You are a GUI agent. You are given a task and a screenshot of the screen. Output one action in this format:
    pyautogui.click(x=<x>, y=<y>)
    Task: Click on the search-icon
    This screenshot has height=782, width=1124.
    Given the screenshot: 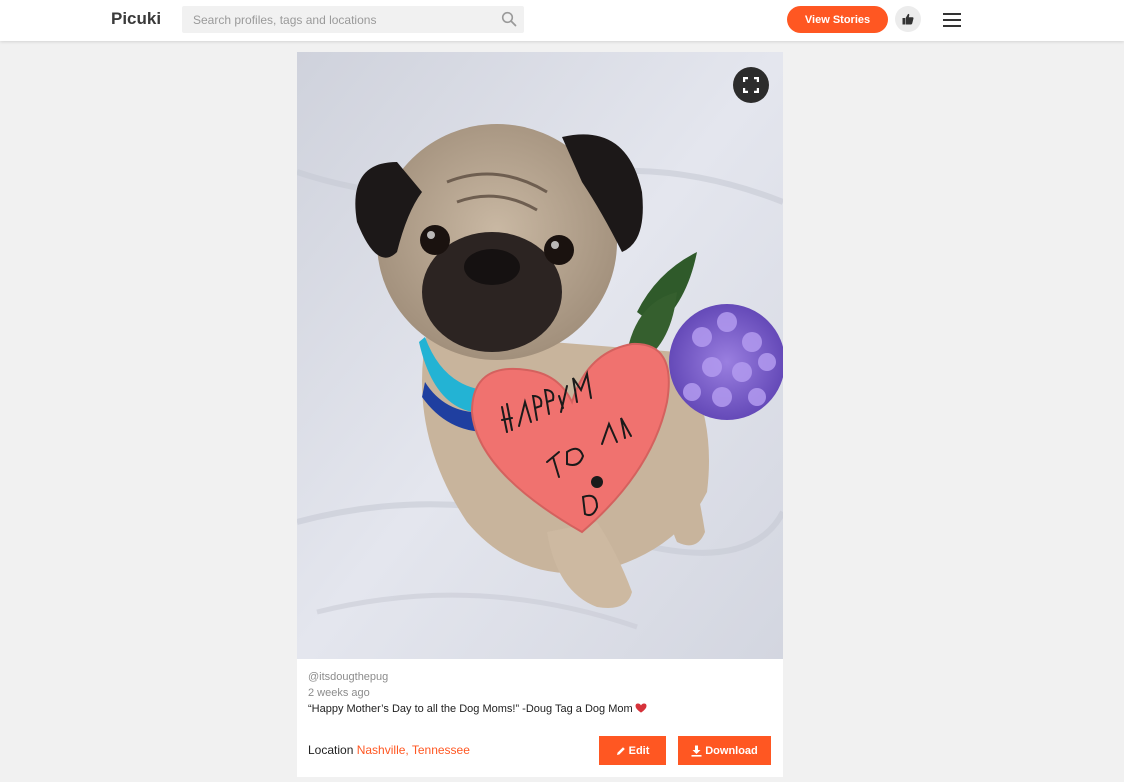 What is the action you would take?
    pyautogui.click(x=509, y=19)
    